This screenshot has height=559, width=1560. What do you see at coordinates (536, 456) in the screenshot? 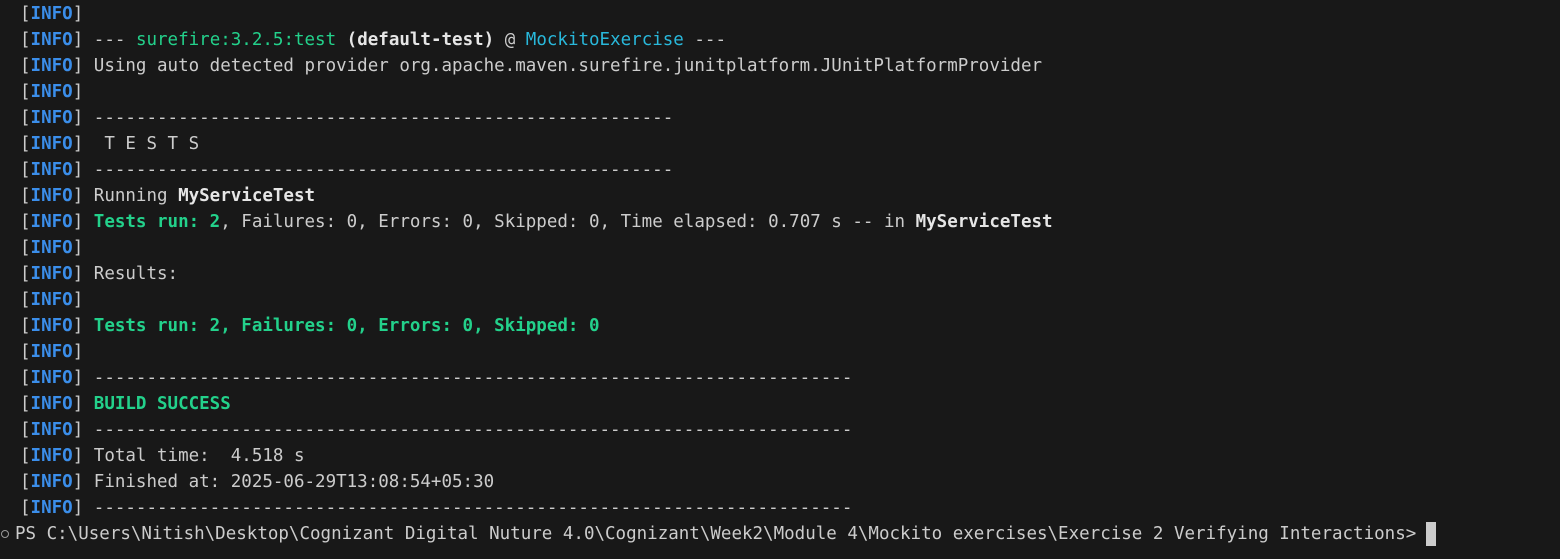
I see `log-line: [INFO] Total time: 4.518 s` at bounding box center [536, 456].